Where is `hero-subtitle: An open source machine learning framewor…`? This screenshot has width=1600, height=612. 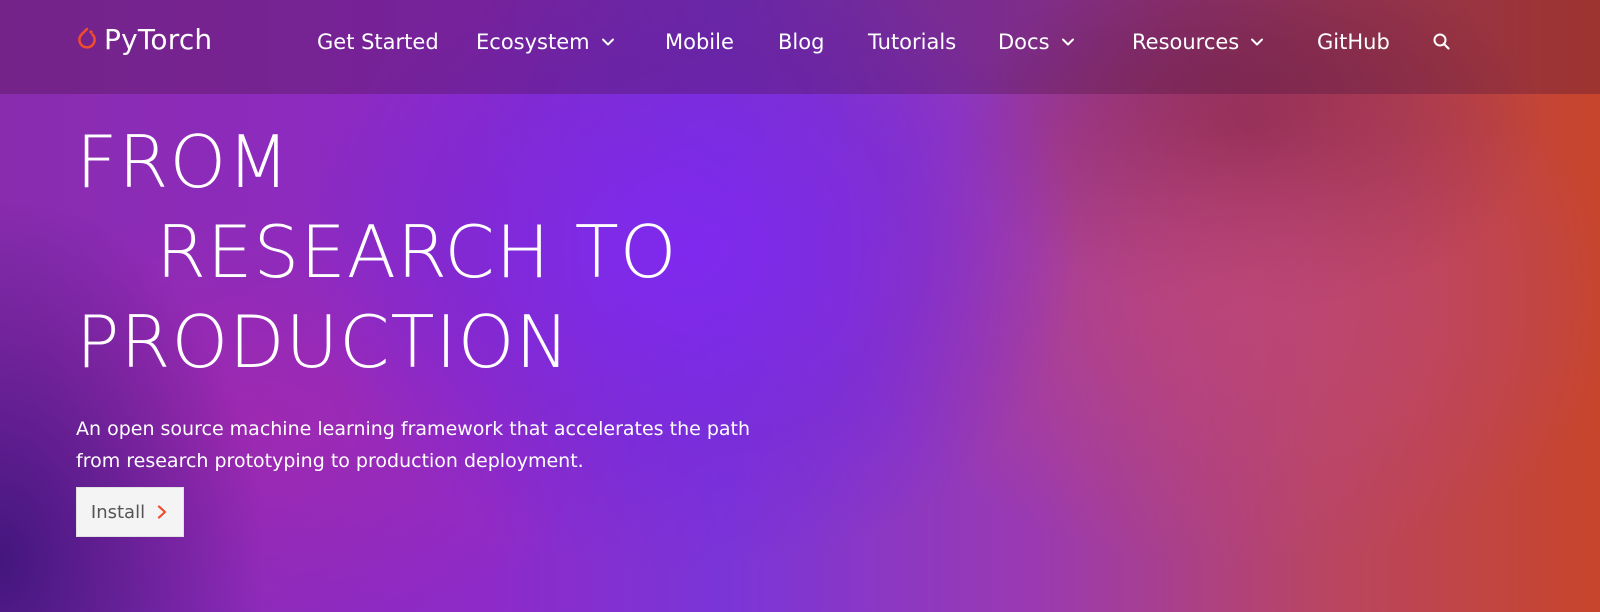
hero-subtitle: An open source machine learning framewor… is located at coordinates (413, 445).